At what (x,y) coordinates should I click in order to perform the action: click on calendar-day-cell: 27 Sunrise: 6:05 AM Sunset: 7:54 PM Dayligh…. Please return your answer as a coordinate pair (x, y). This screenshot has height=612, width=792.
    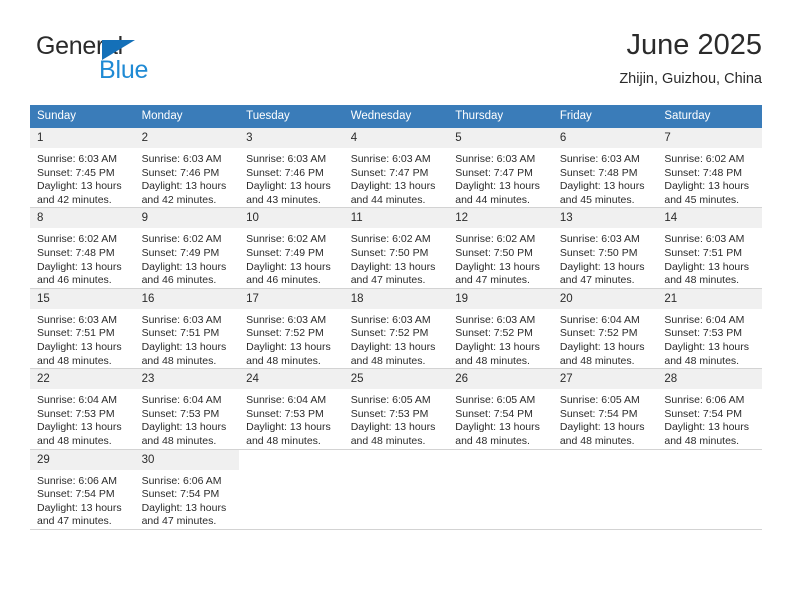
    Looking at the image, I should click on (605, 409).